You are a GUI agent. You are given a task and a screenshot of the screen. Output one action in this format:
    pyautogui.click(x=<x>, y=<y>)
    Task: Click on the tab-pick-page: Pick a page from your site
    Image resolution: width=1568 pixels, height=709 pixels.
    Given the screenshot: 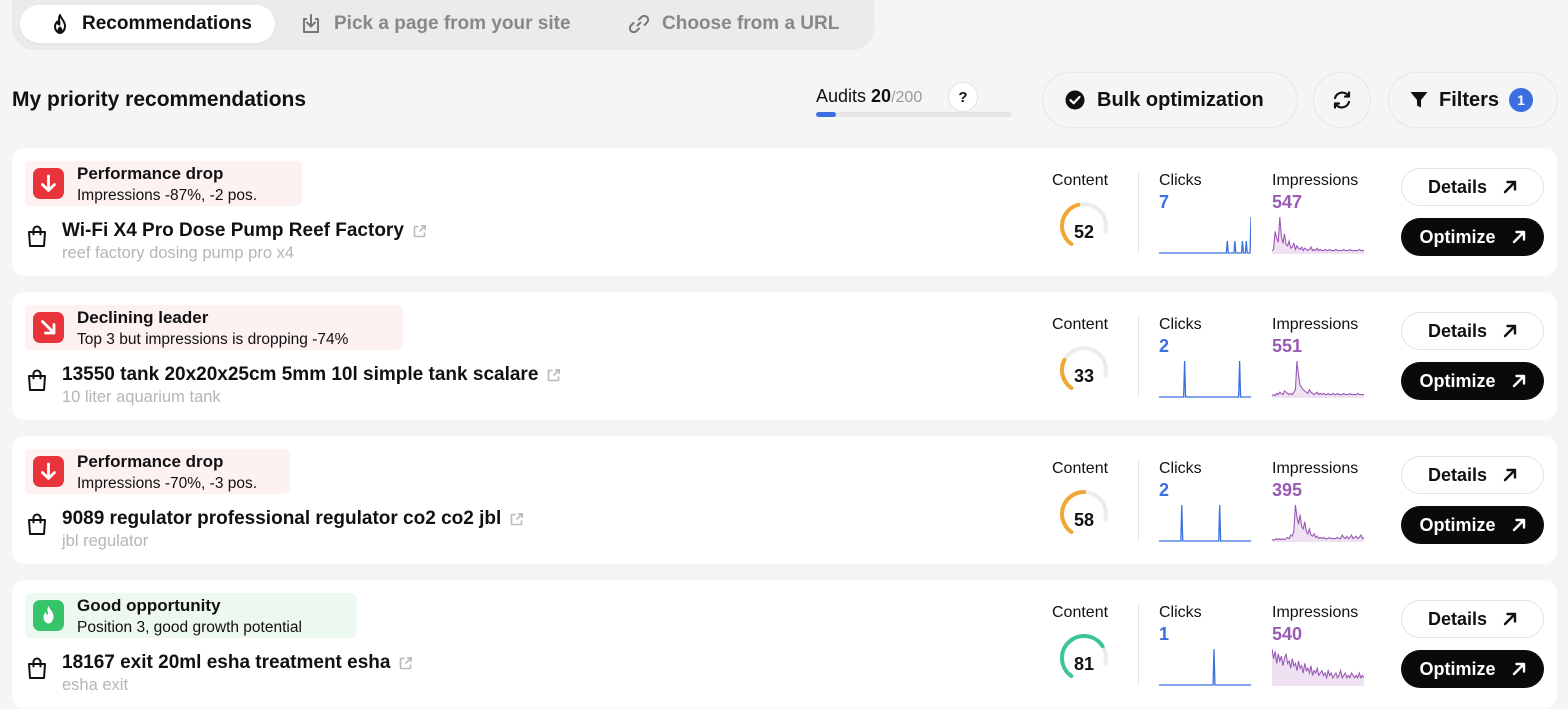 What is the action you would take?
    pyautogui.click(x=435, y=24)
    